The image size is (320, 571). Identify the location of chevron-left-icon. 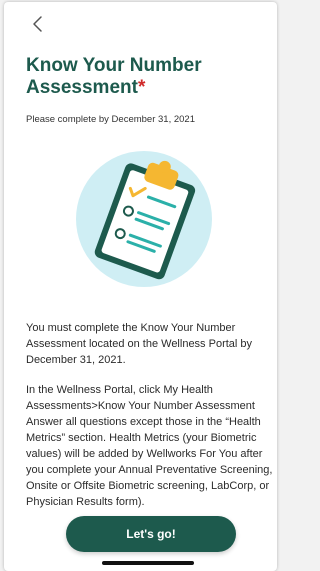
(37, 24).